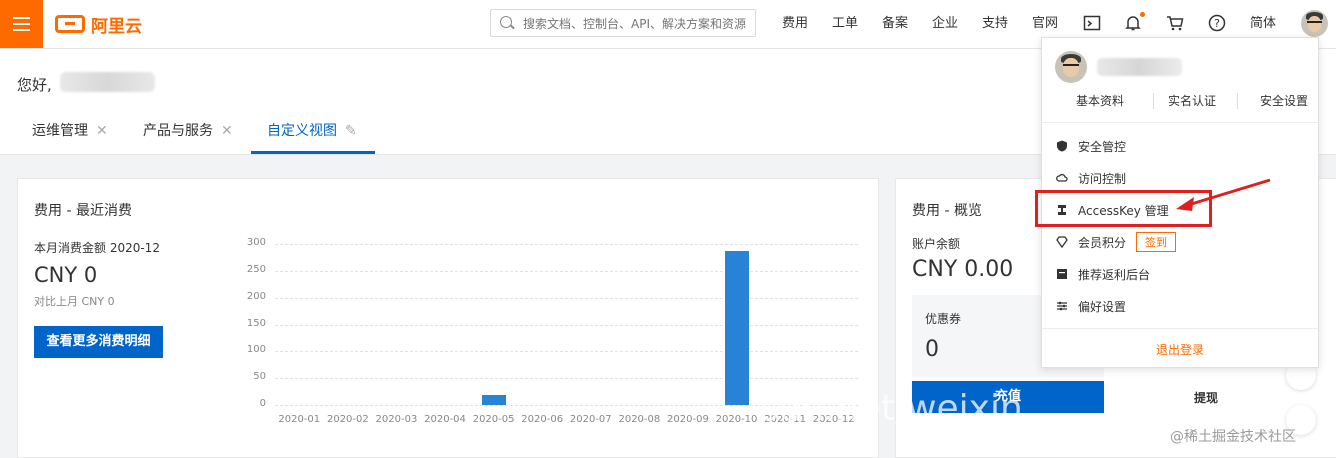 The width and height of the screenshot is (1336, 458). I want to click on y-tick-label: 50, so click(259, 377).